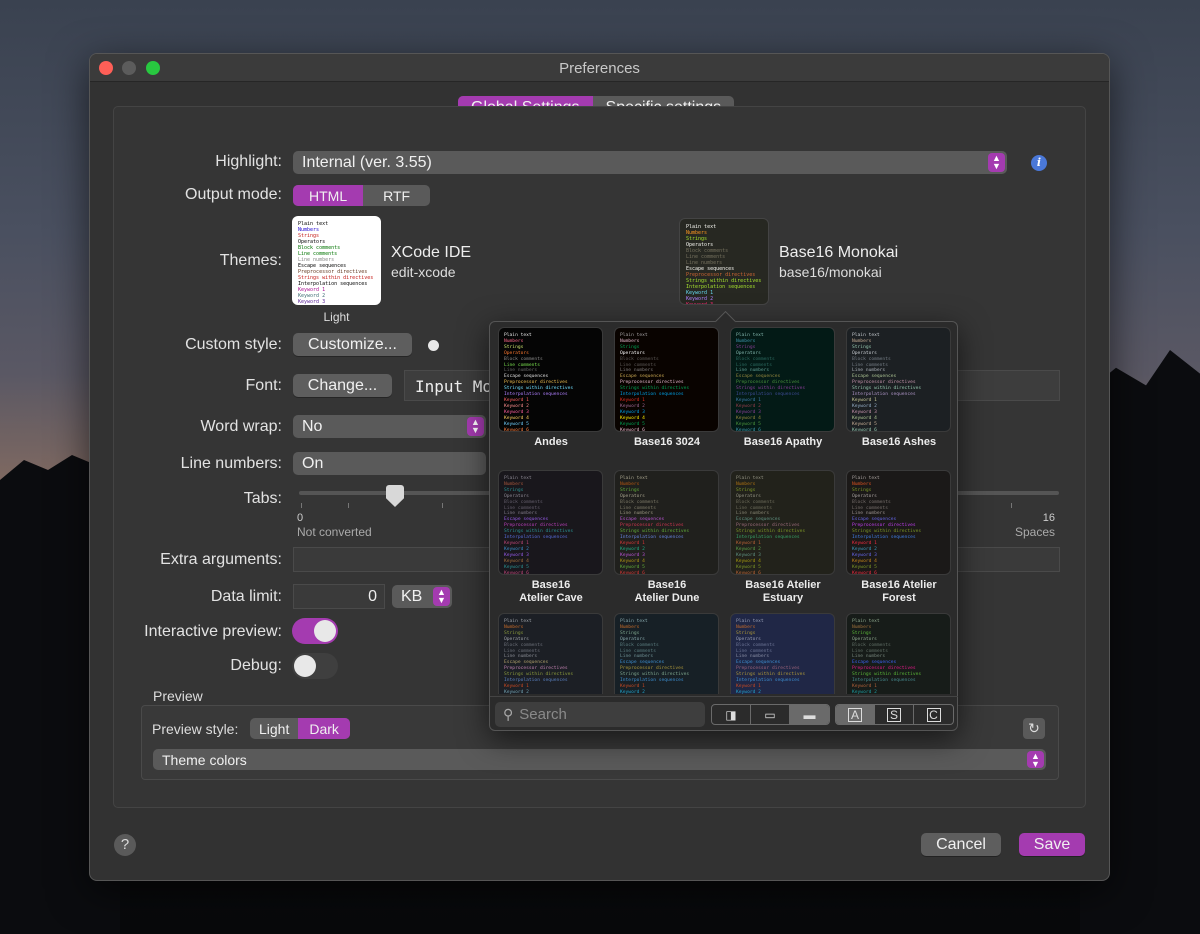  Describe the element at coordinates (731, 714) in the screenshot. I see `filter-all-appearance-icon: ◨` at that location.